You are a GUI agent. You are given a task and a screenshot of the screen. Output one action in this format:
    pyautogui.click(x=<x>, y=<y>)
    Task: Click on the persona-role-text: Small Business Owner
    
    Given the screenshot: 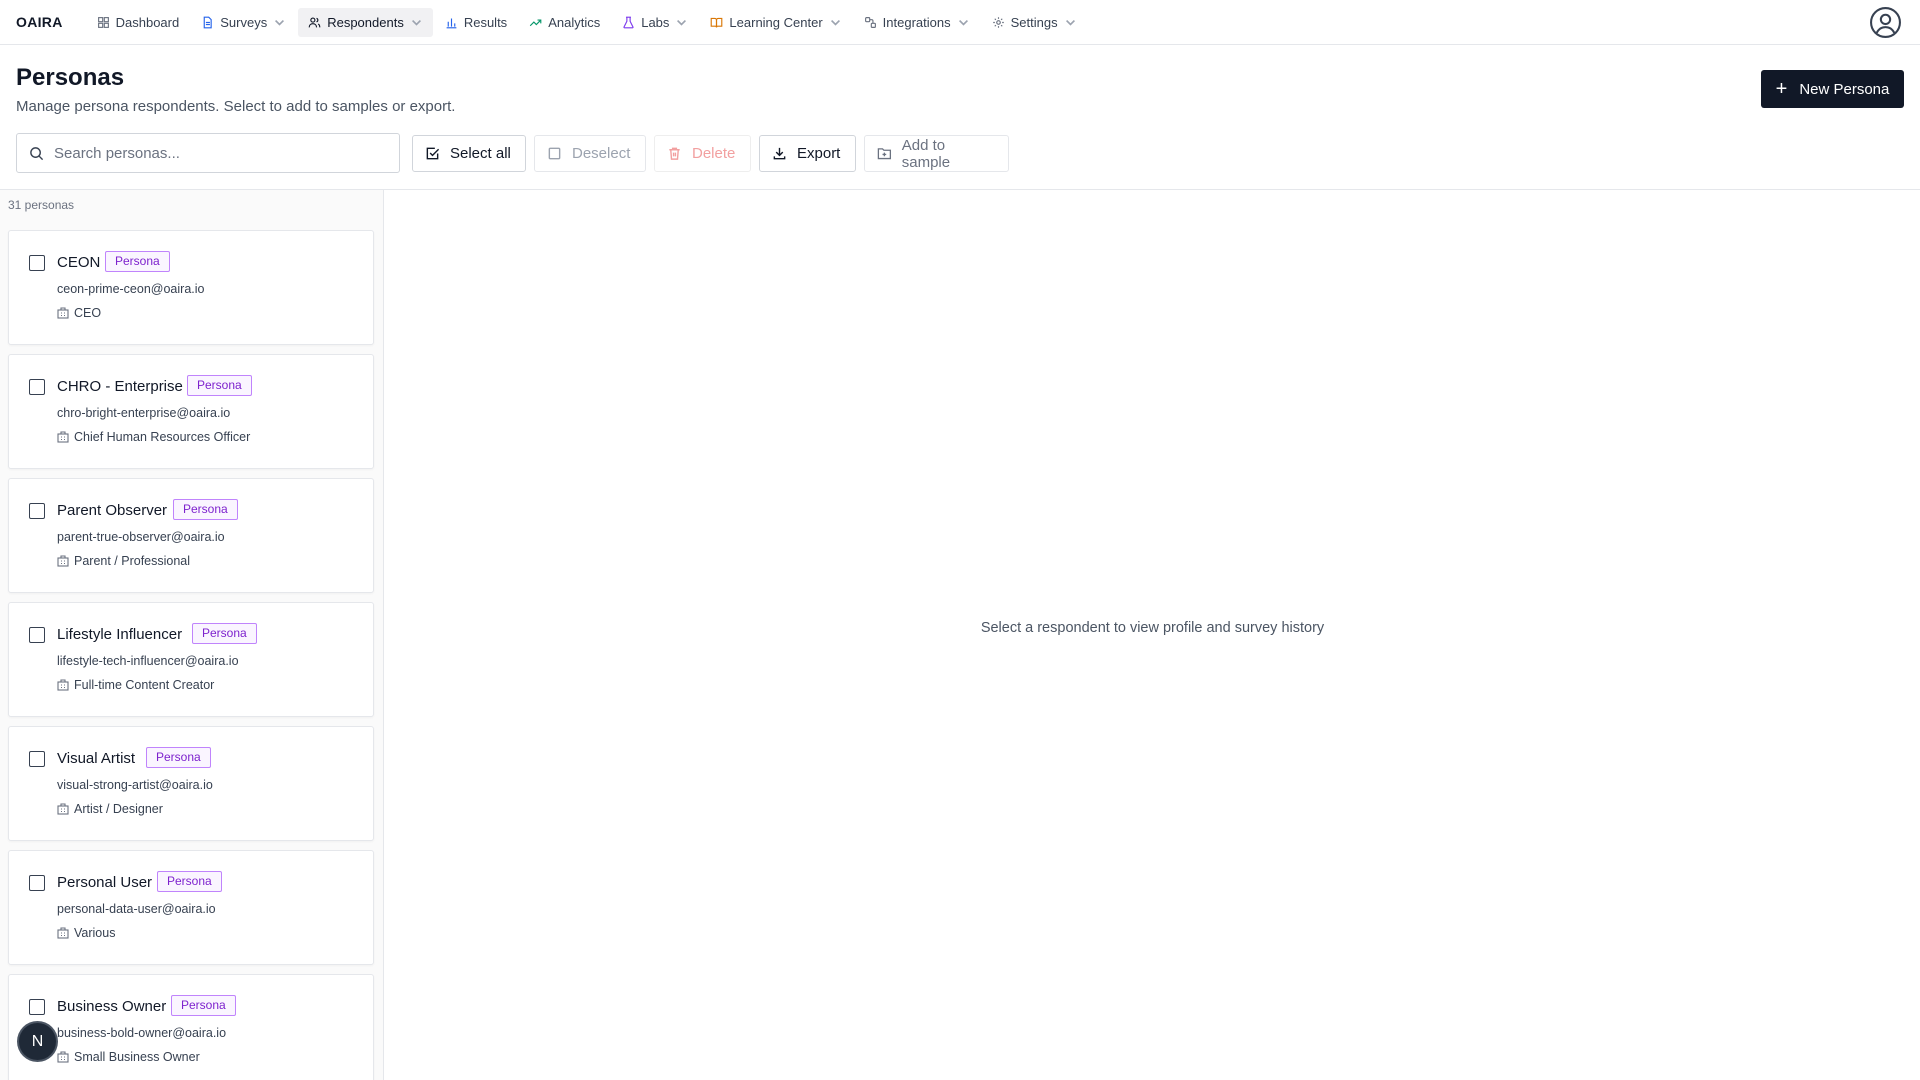 What is the action you would take?
    pyautogui.click(x=137, y=1057)
    